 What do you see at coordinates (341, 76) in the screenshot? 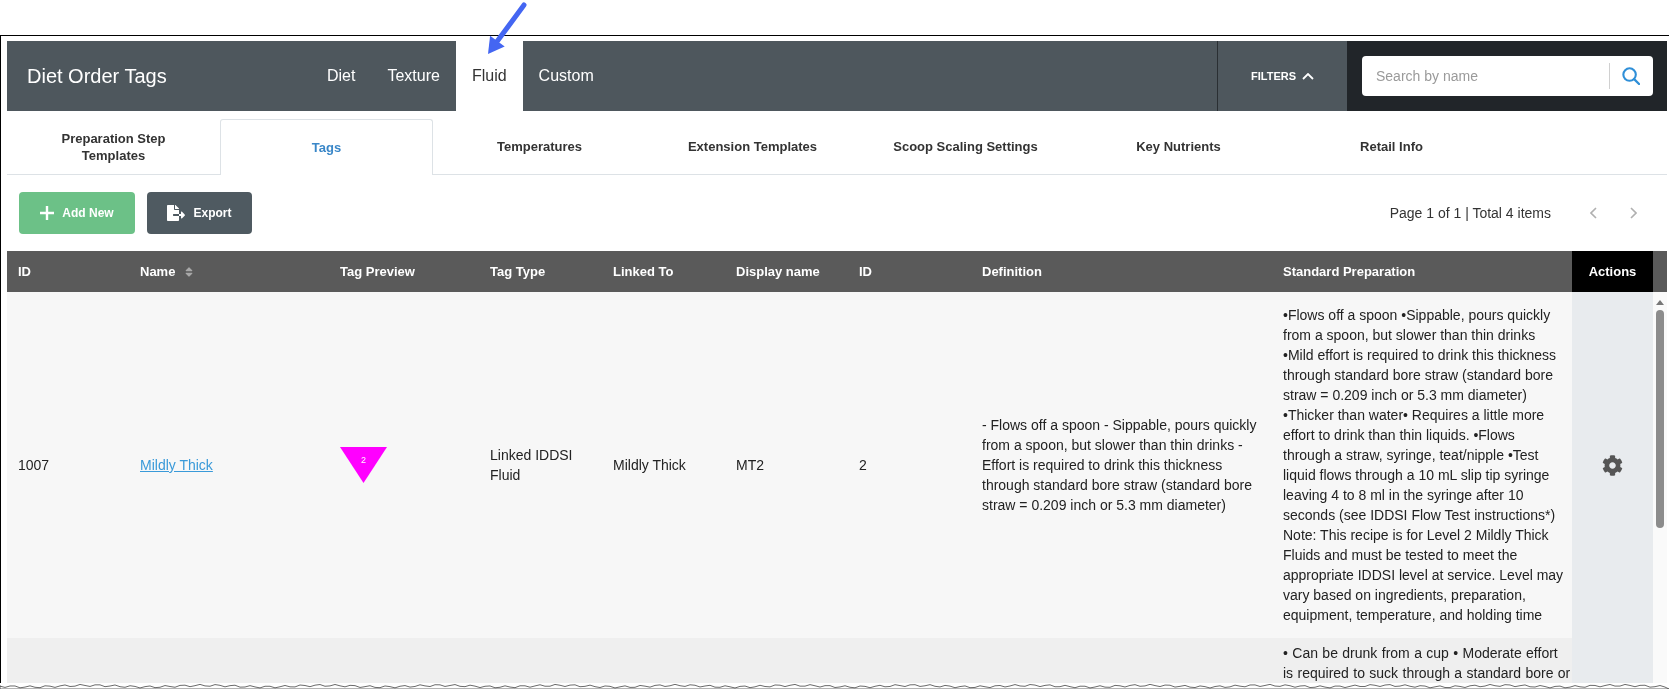
I see `nav-tab: Diet` at bounding box center [341, 76].